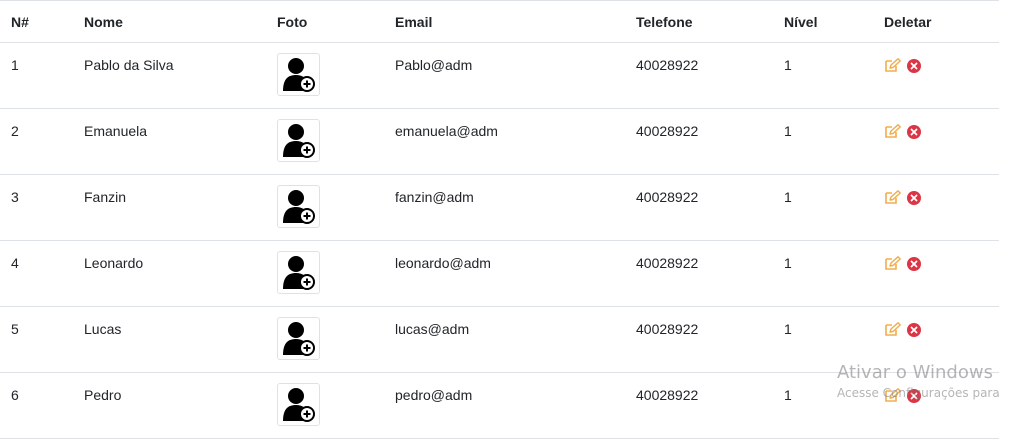  Describe the element at coordinates (169, 273) in the screenshot. I see `cell-name: Leonardo` at that location.